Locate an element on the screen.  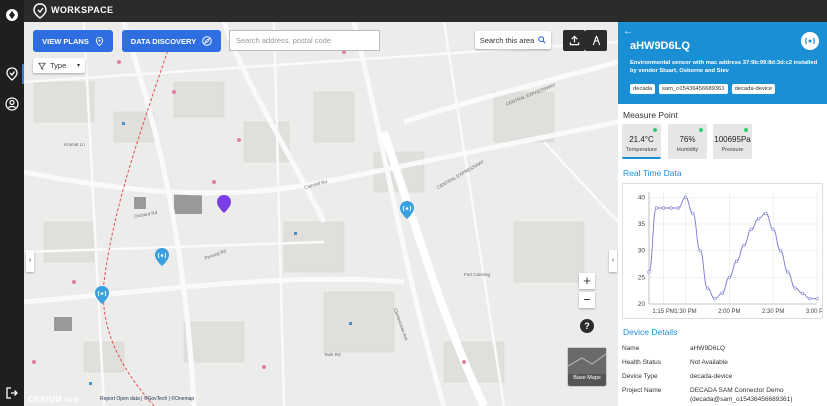
base-map-thumbnail-icon is located at coordinates (587, 361).